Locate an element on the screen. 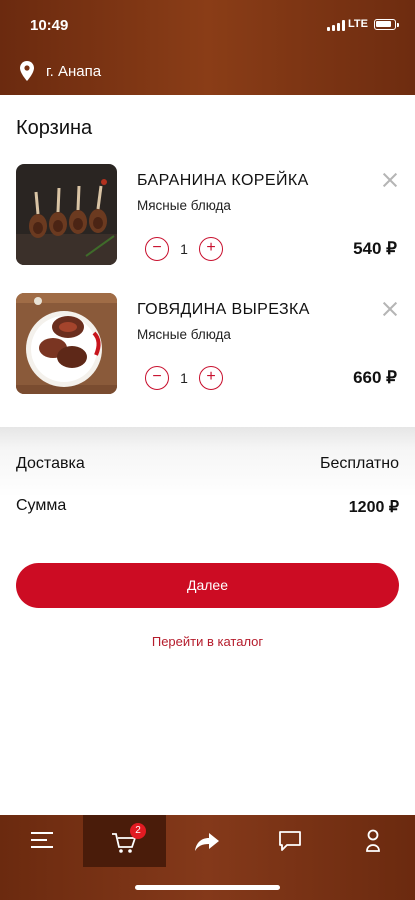 This screenshot has height=900, width=415. go-to-catalog-link: Перейти в каталог is located at coordinates (207, 641).